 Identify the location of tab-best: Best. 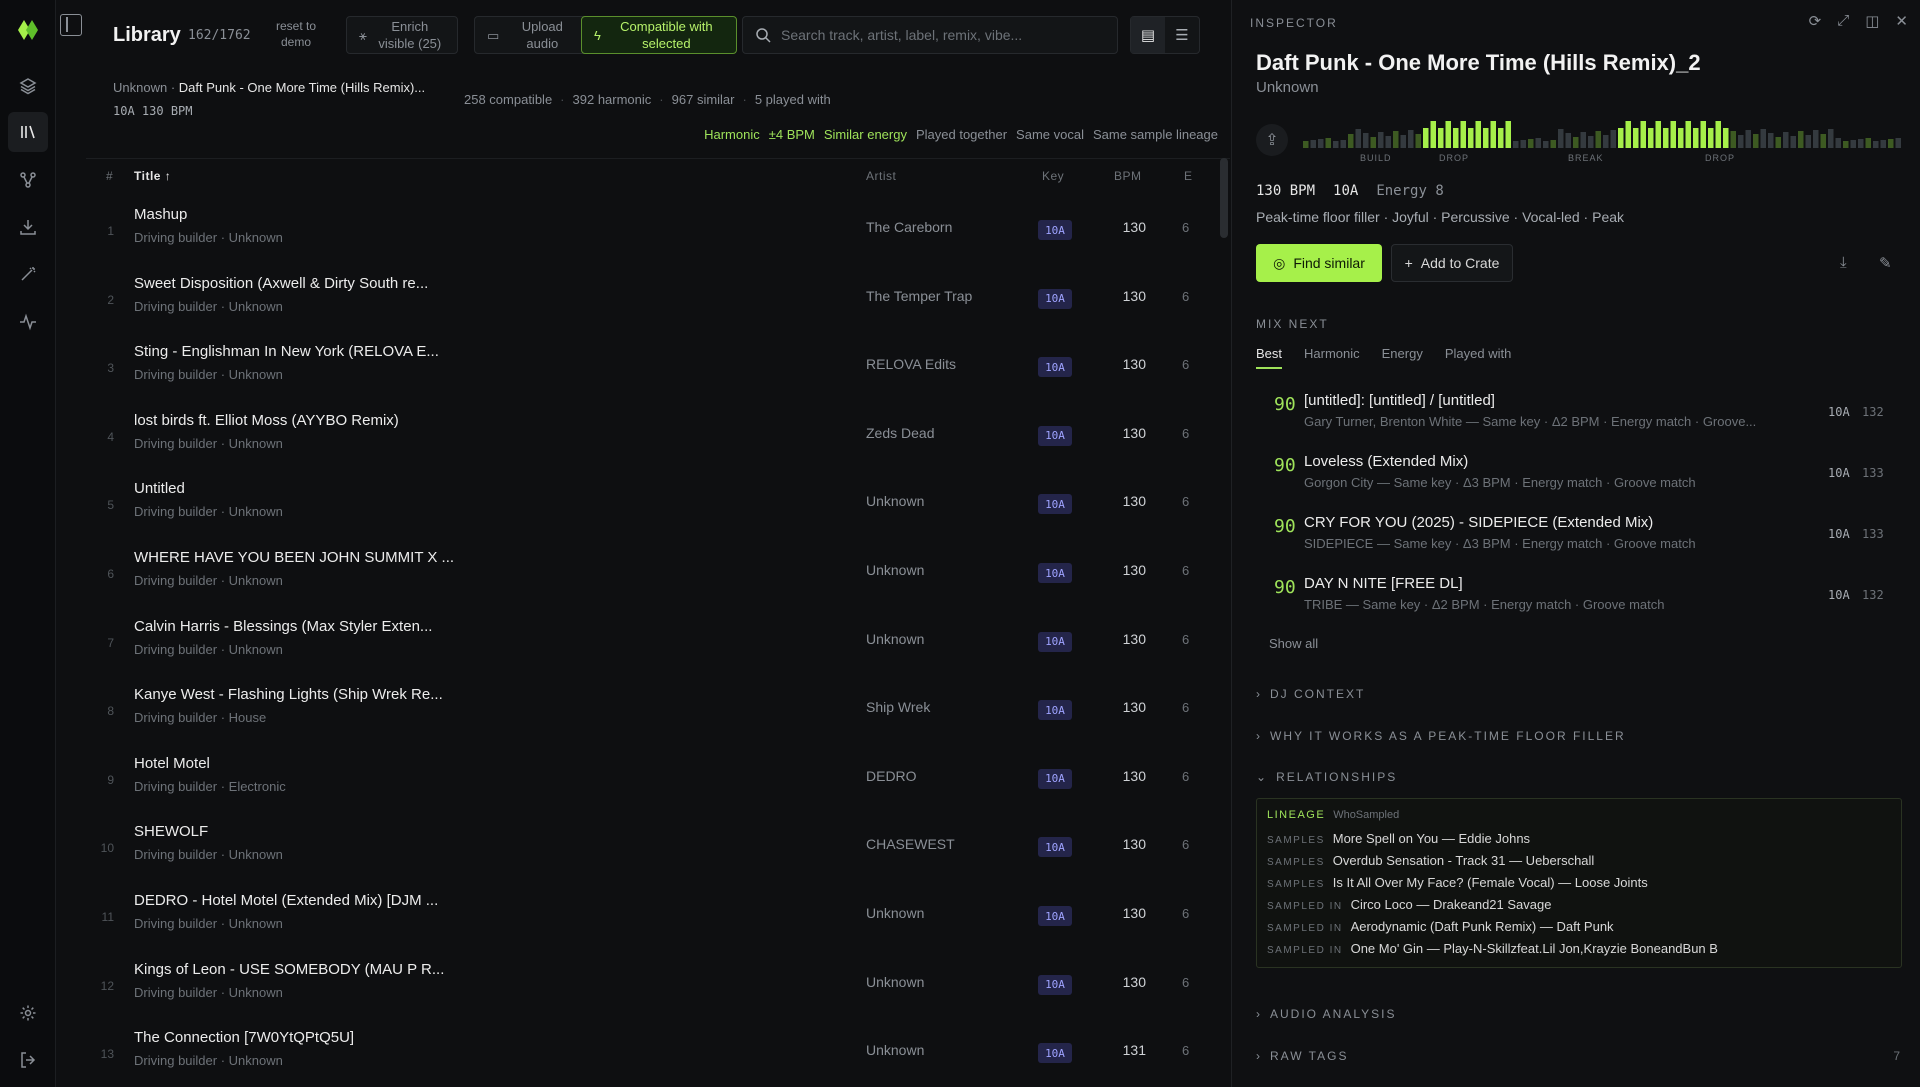
(1269, 357).